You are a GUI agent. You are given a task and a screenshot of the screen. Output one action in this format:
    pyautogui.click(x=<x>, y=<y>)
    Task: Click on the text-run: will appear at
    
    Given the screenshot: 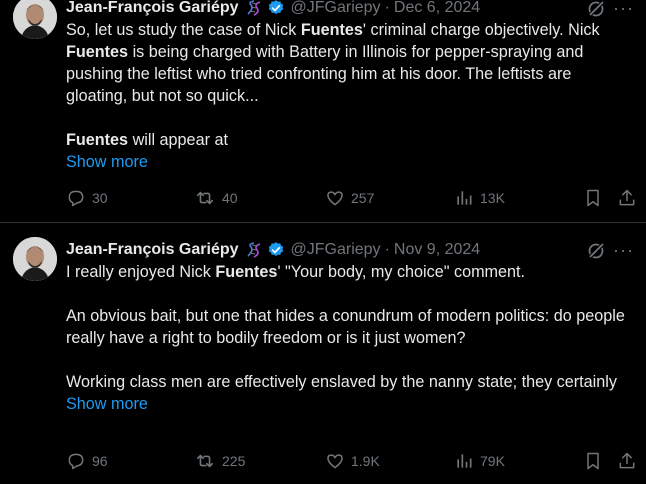 What is the action you would take?
    pyautogui.click(x=178, y=140)
    